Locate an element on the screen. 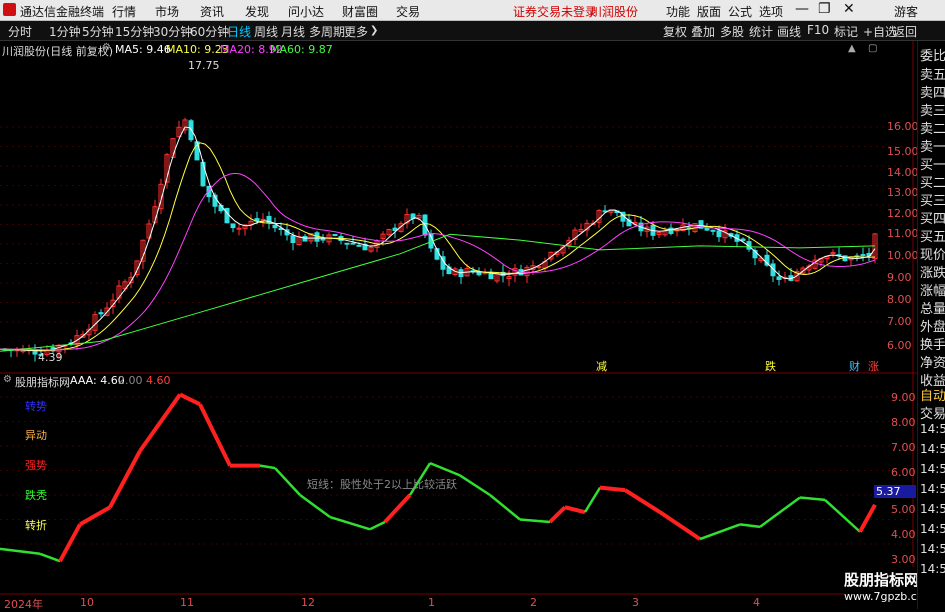  overlay-button: 叠加 is located at coordinates (703, 31).